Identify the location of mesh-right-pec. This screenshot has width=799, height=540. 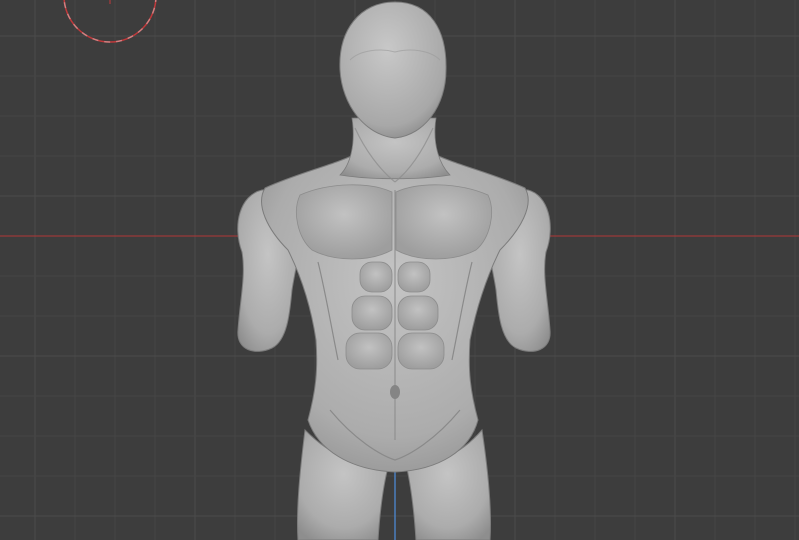
(443, 222).